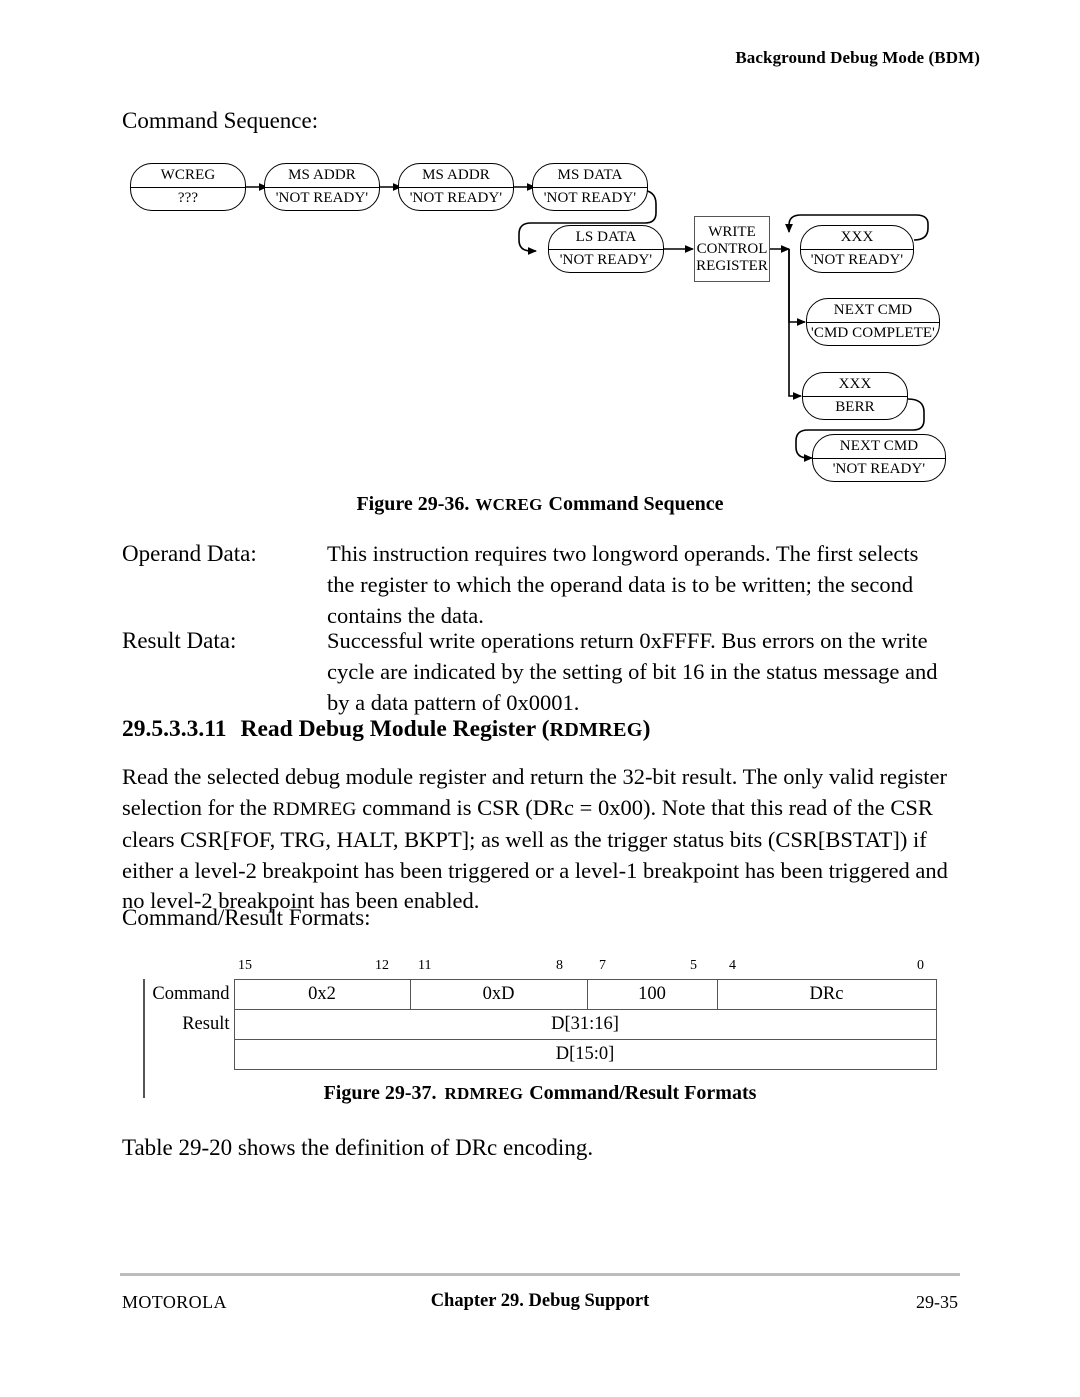 Image resolution: width=1080 pixels, height=1397 pixels. Describe the element at coordinates (585, 1054) in the screenshot. I see `result-cell-d15-0: D[15:0]` at that location.